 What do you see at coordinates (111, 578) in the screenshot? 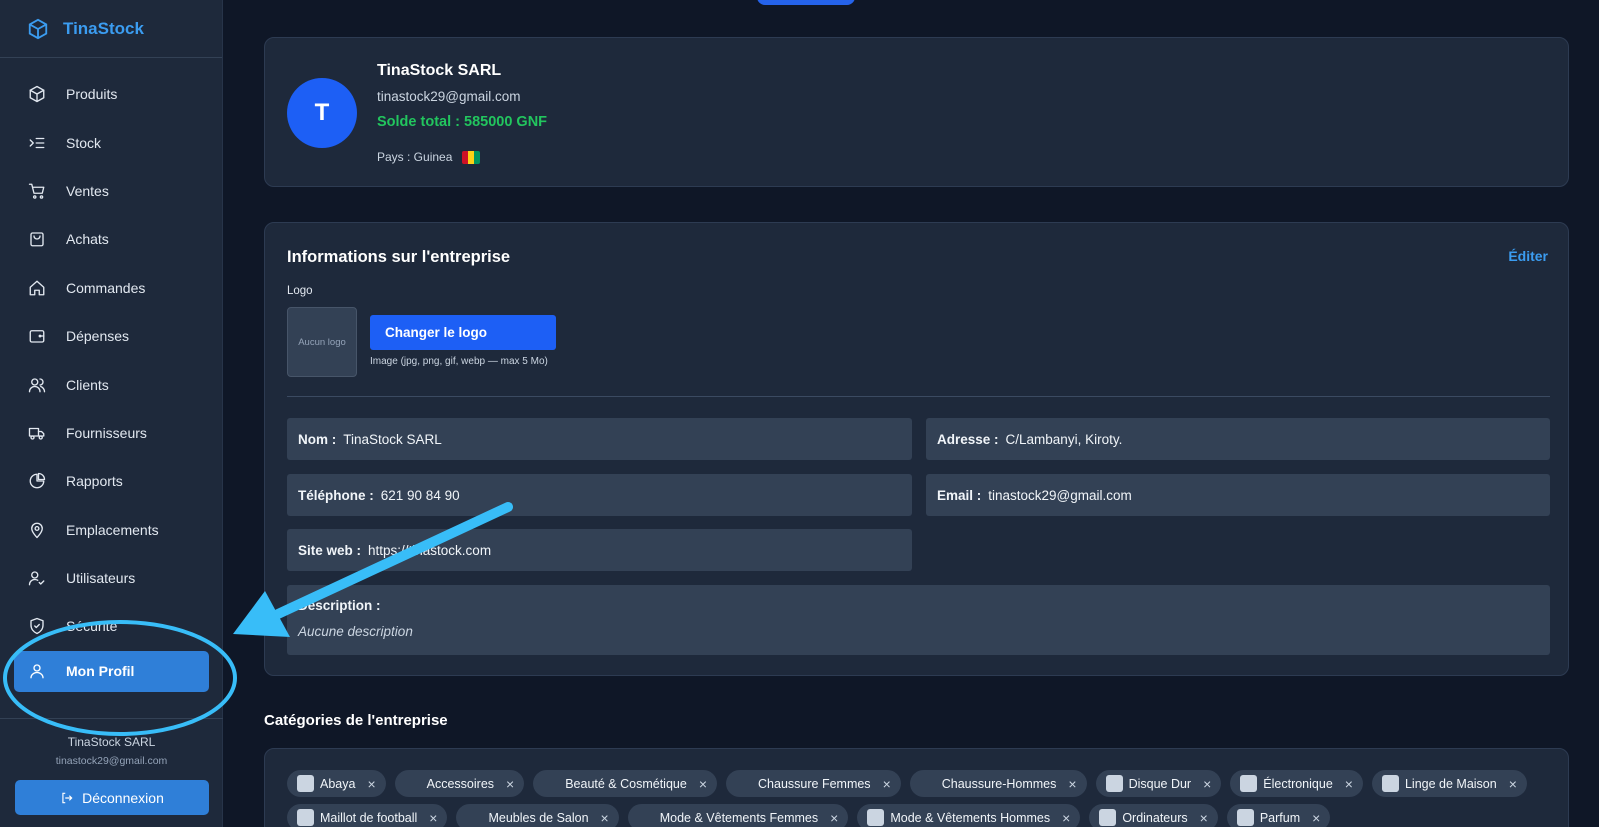
I see `sidebar-item-utilisateurs: Utilisateurs` at bounding box center [111, 578].